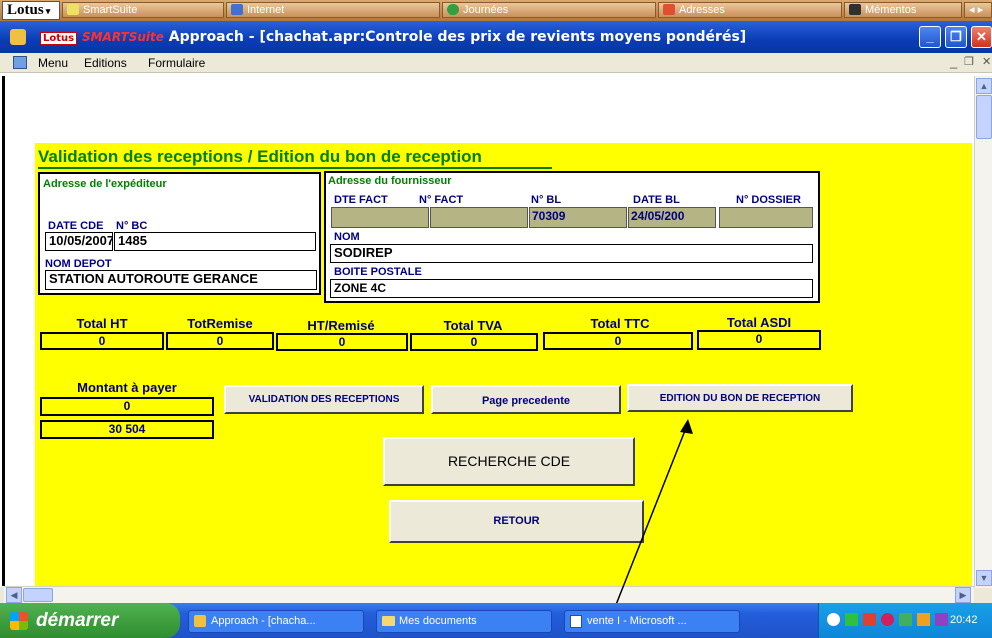 This screenshot has width=992, height=638. What do you see at coordinates (143, 10) in the screenshot?
I see `smartsuite-drawer: SmartSuite` at bounding box center [143, 10].